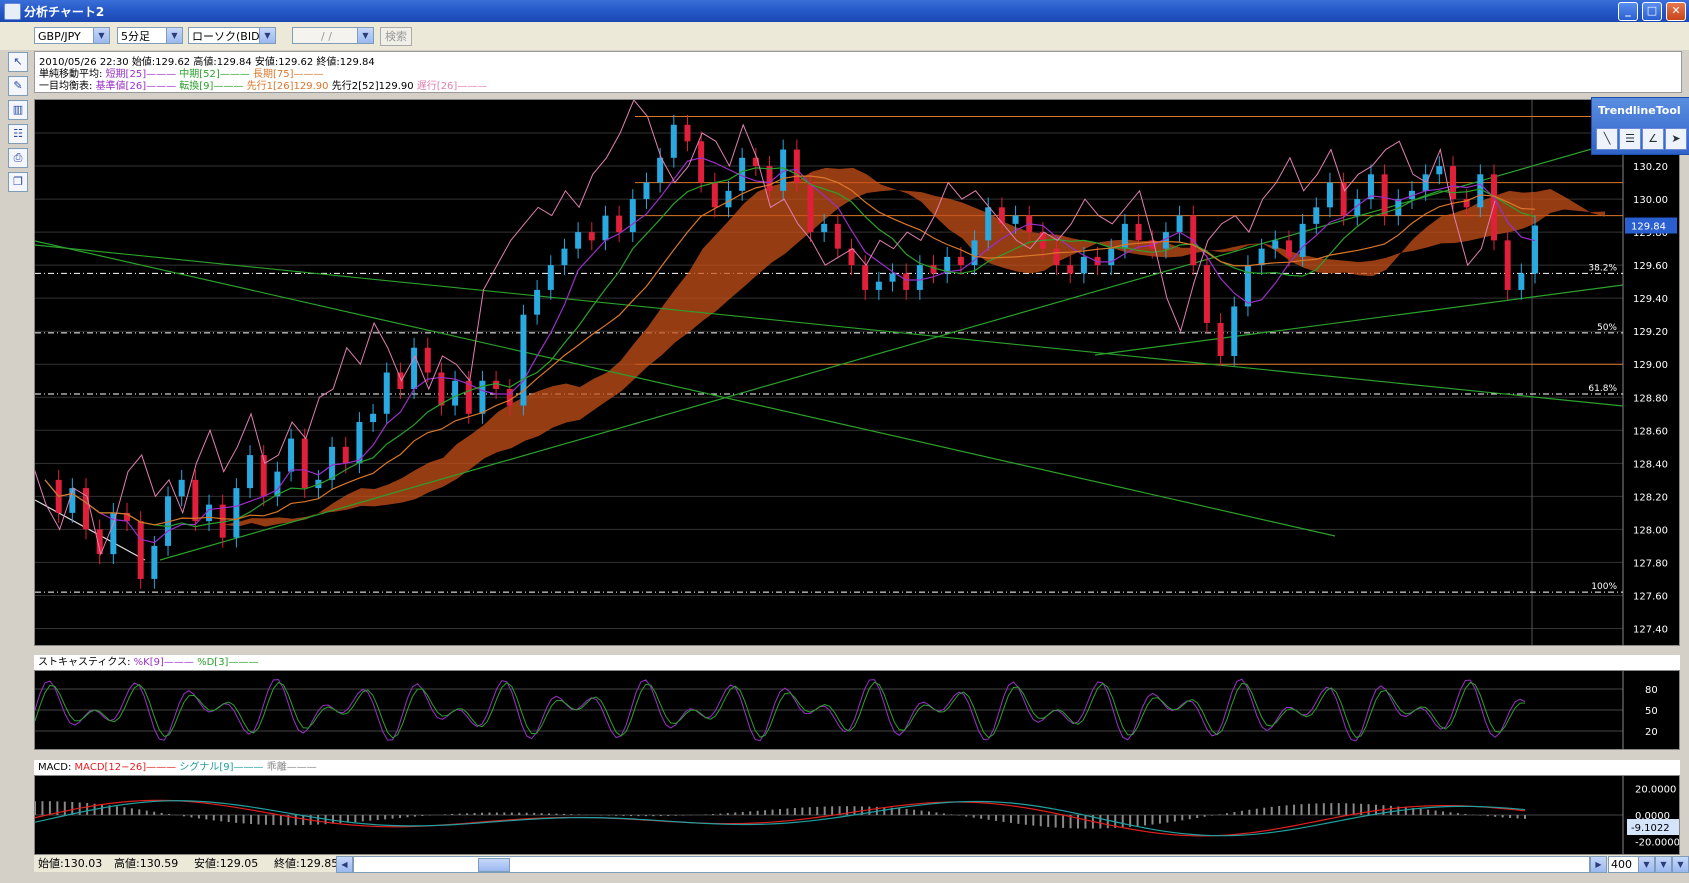 The height and width of the screenshot is (883, 1689). I want to click on macd-legend: MACD: MACD[12−26]——— シグナル[9]——— 乖離———, so click(857, 767).